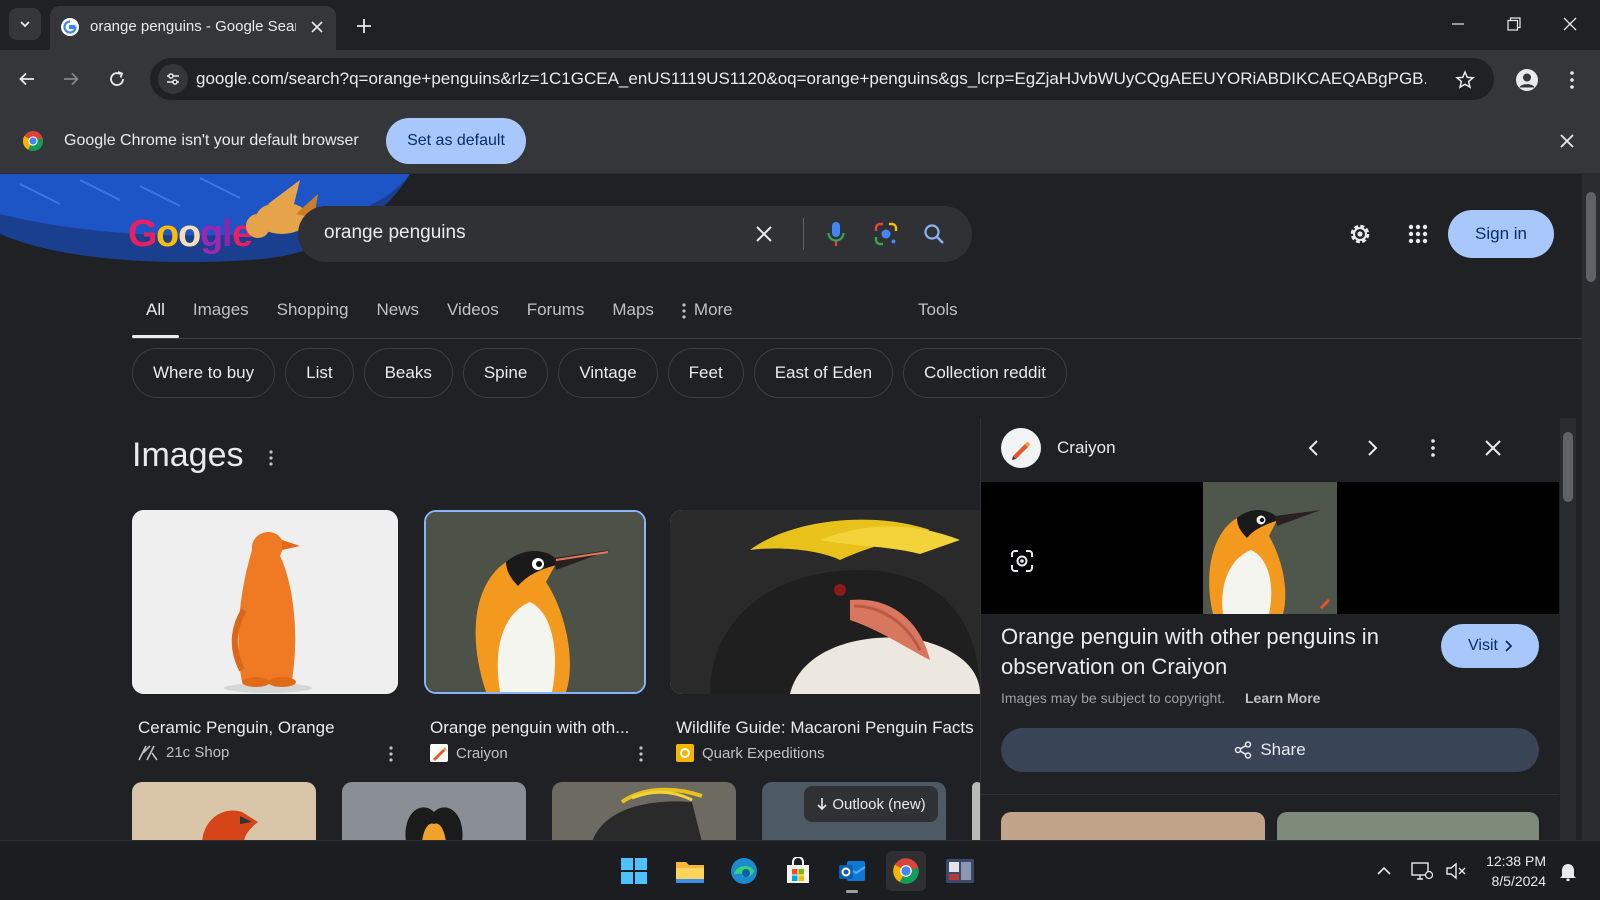 The width and height of the screenshot is (1600, 900). Describe the element at coordinates (271, 458) in the screenshot. I see `images-section-menu-button` at that location.